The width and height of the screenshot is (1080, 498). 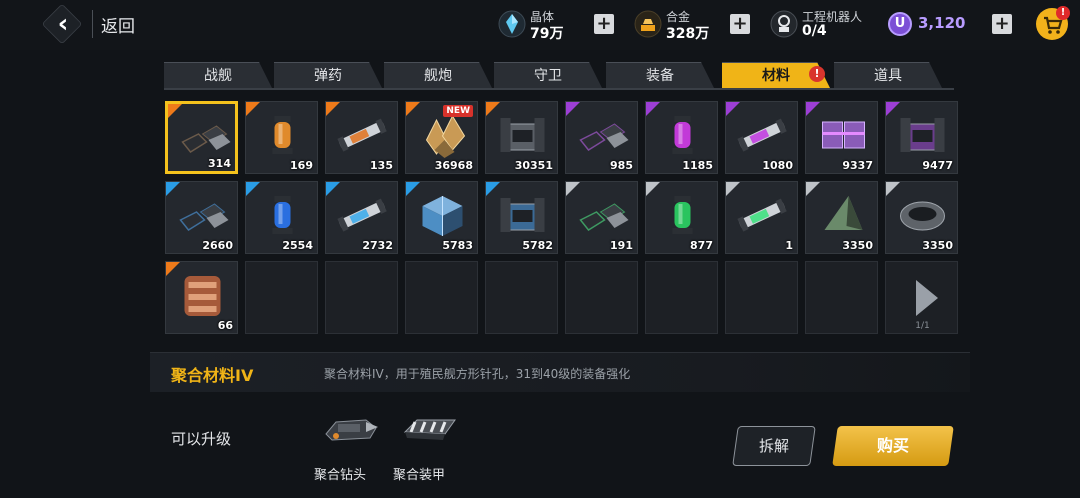 I want to click on cube-icon, so click(x=442, y=216).